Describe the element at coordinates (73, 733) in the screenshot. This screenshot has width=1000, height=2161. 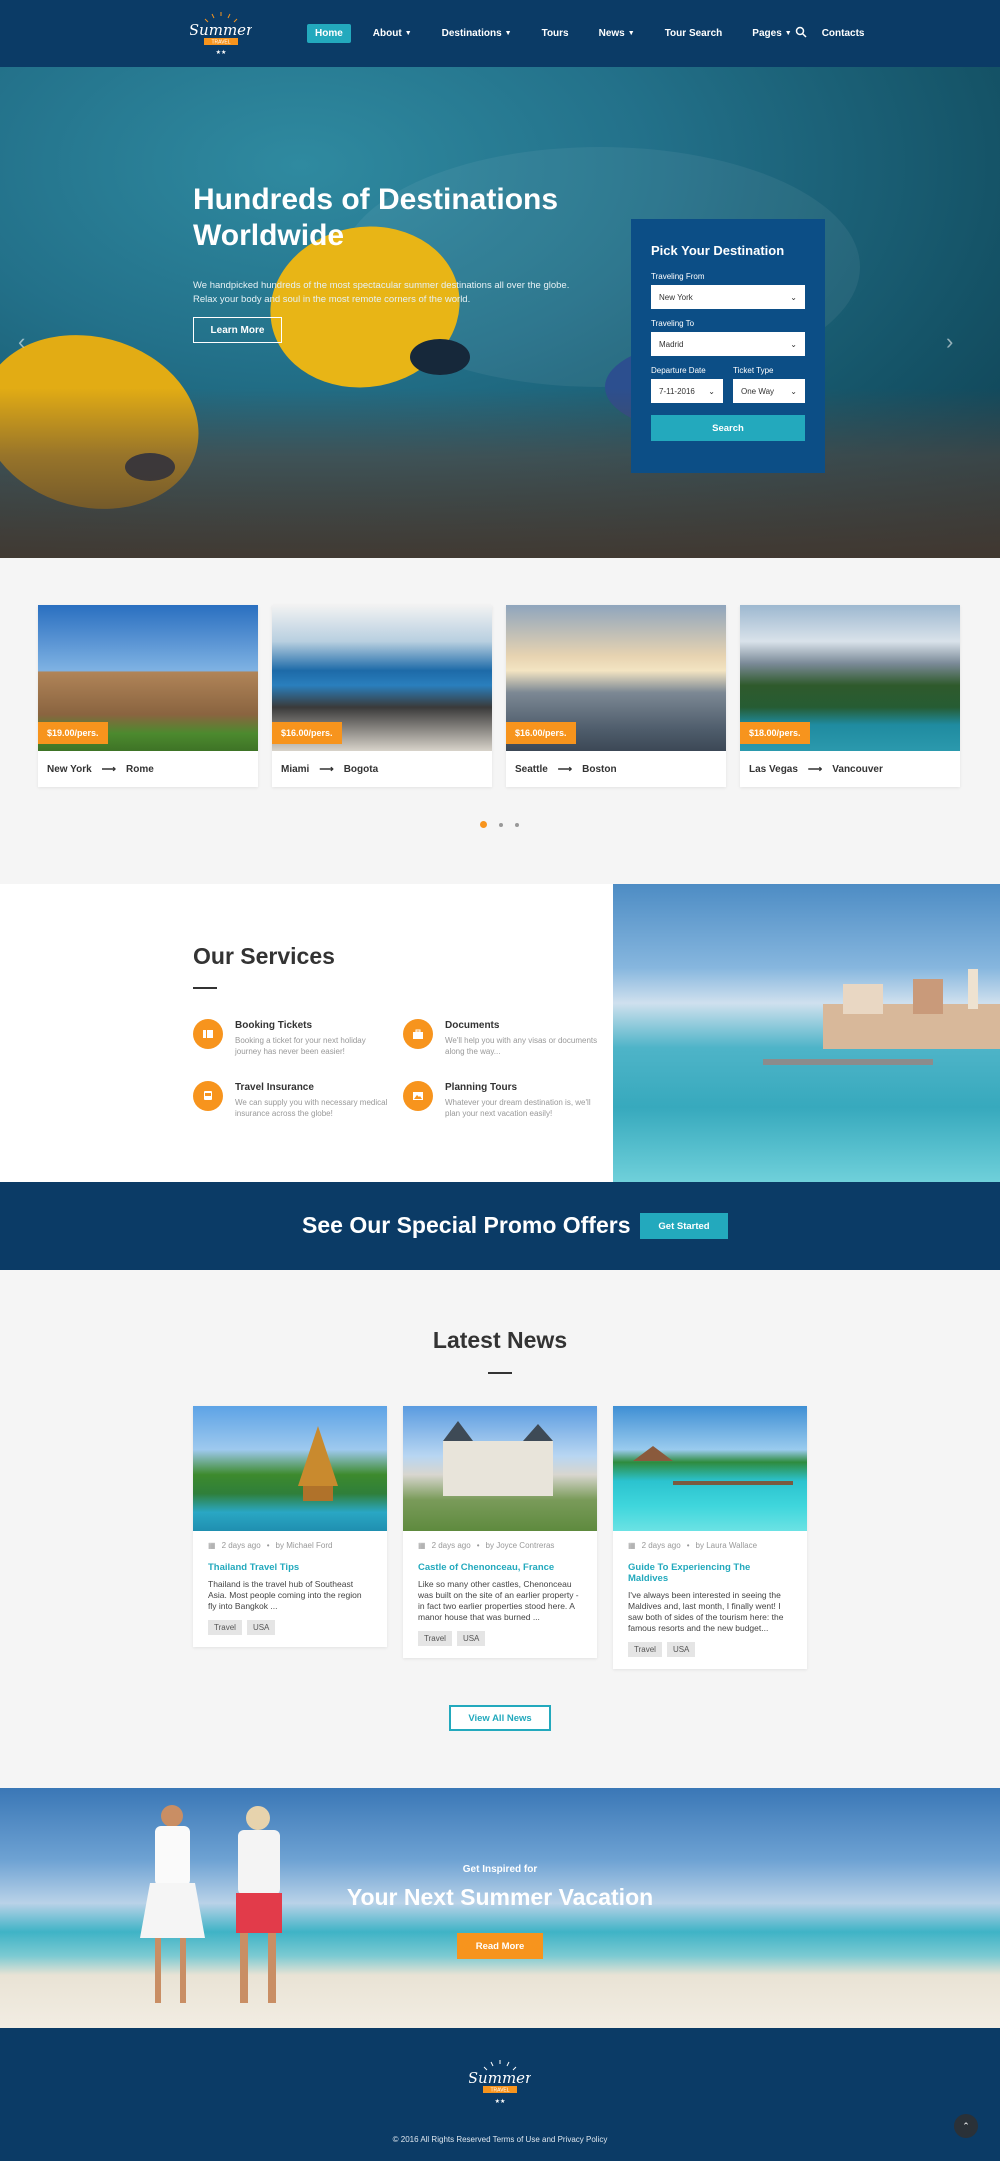
I see `price-badge: $19.00/pers.` at that location.